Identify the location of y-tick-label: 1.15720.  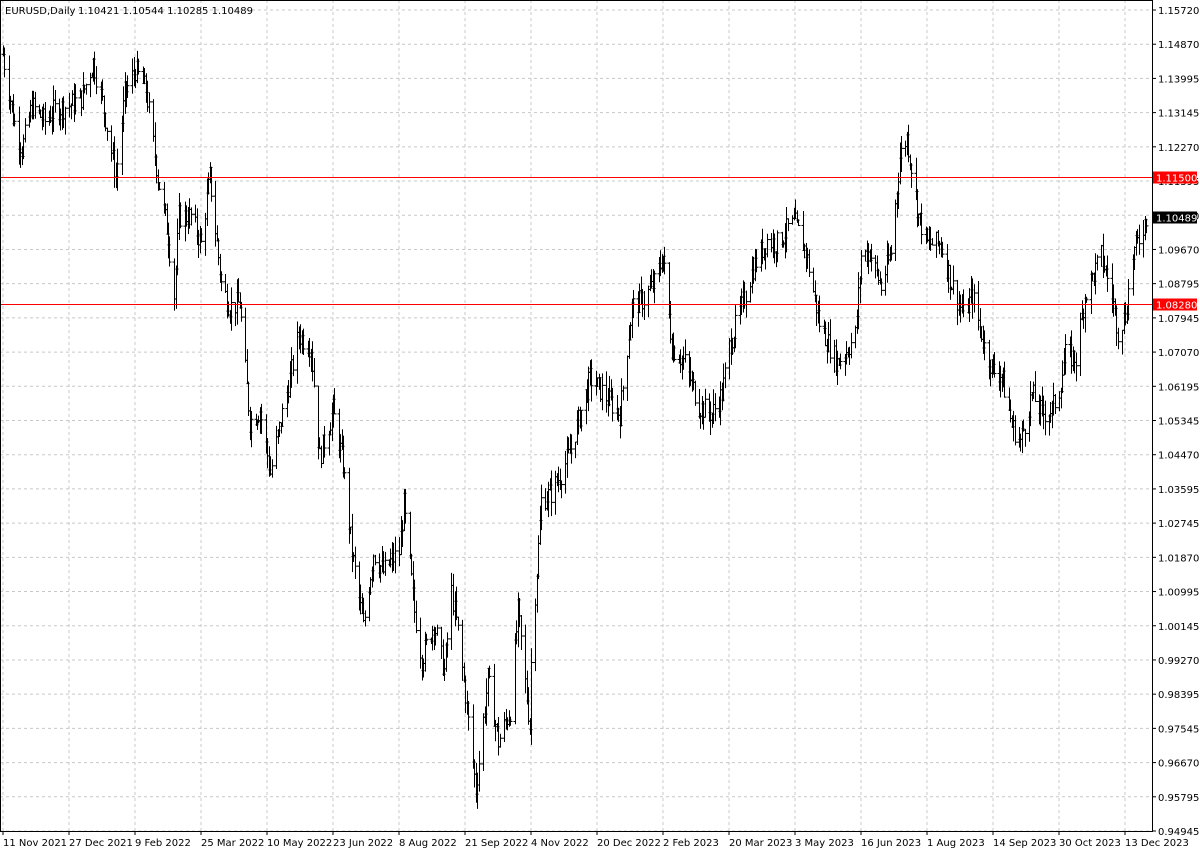
(1178, 11).